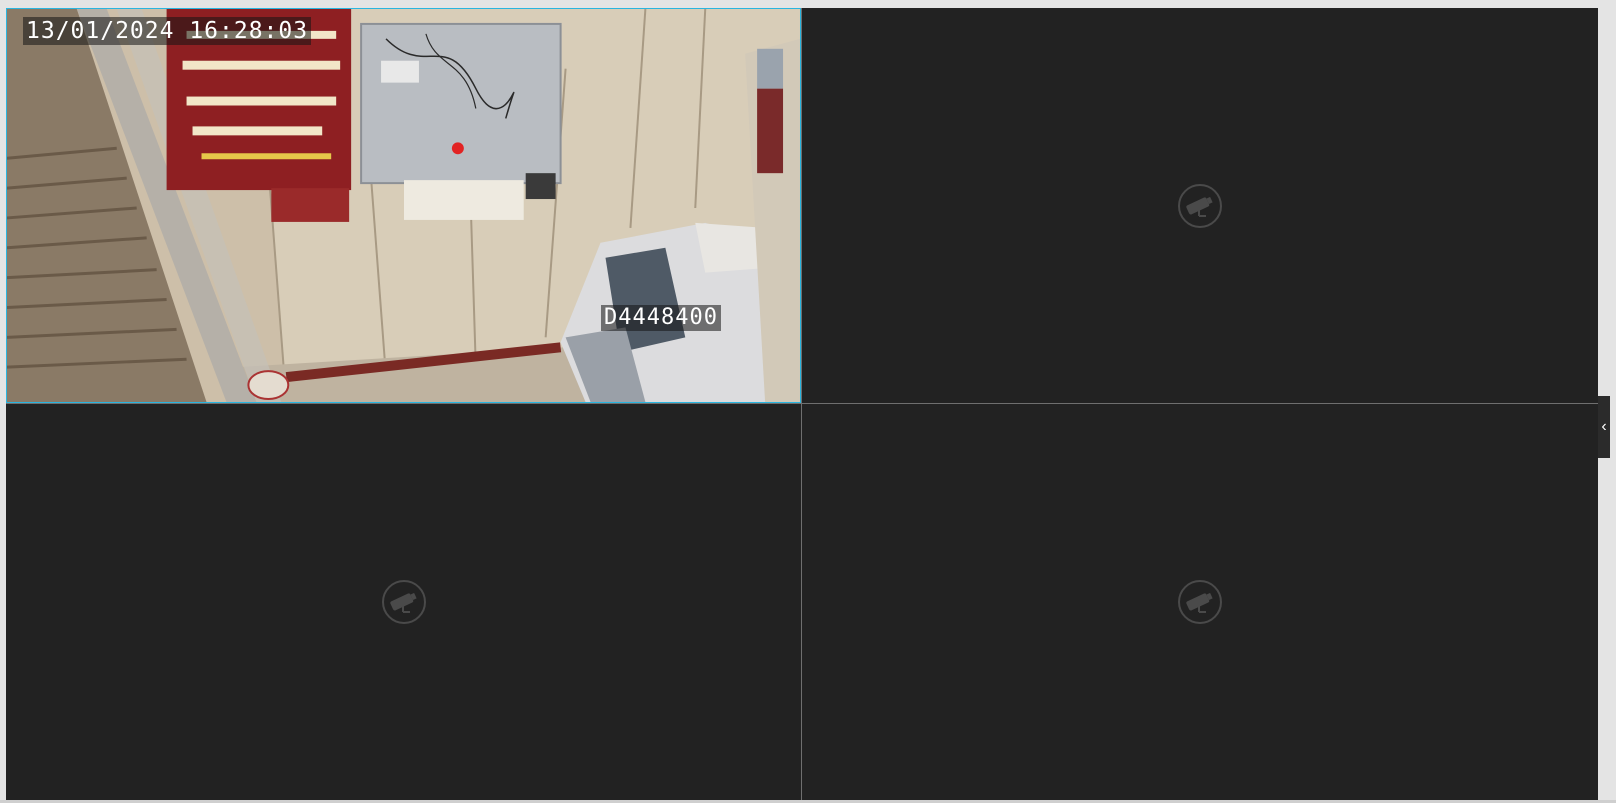 The height and width of the screenshot is (803, 1616). I want to click on grid-divider-horizontal, so click(802, 403).